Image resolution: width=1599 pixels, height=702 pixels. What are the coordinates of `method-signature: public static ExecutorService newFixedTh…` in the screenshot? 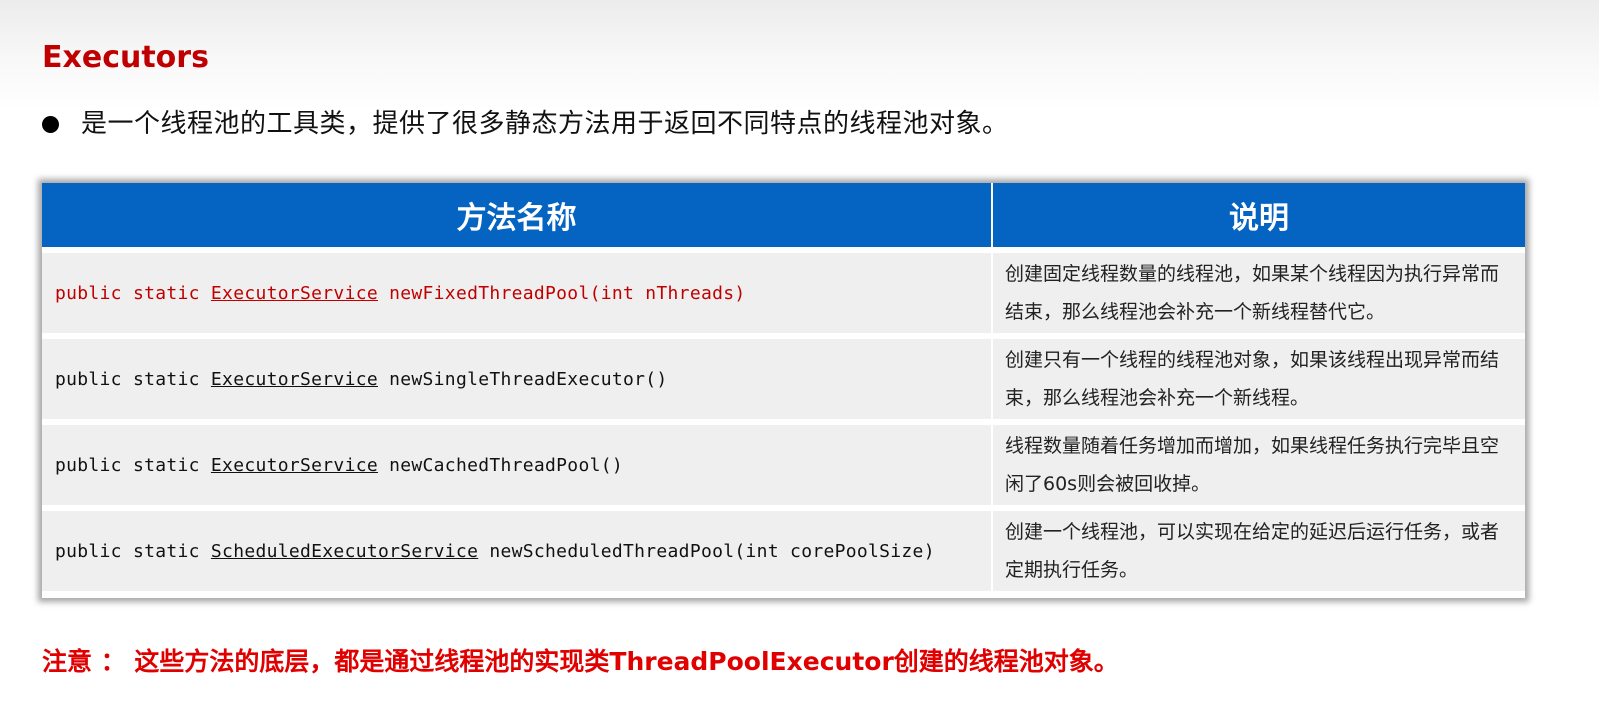 It's located at (516, 293).